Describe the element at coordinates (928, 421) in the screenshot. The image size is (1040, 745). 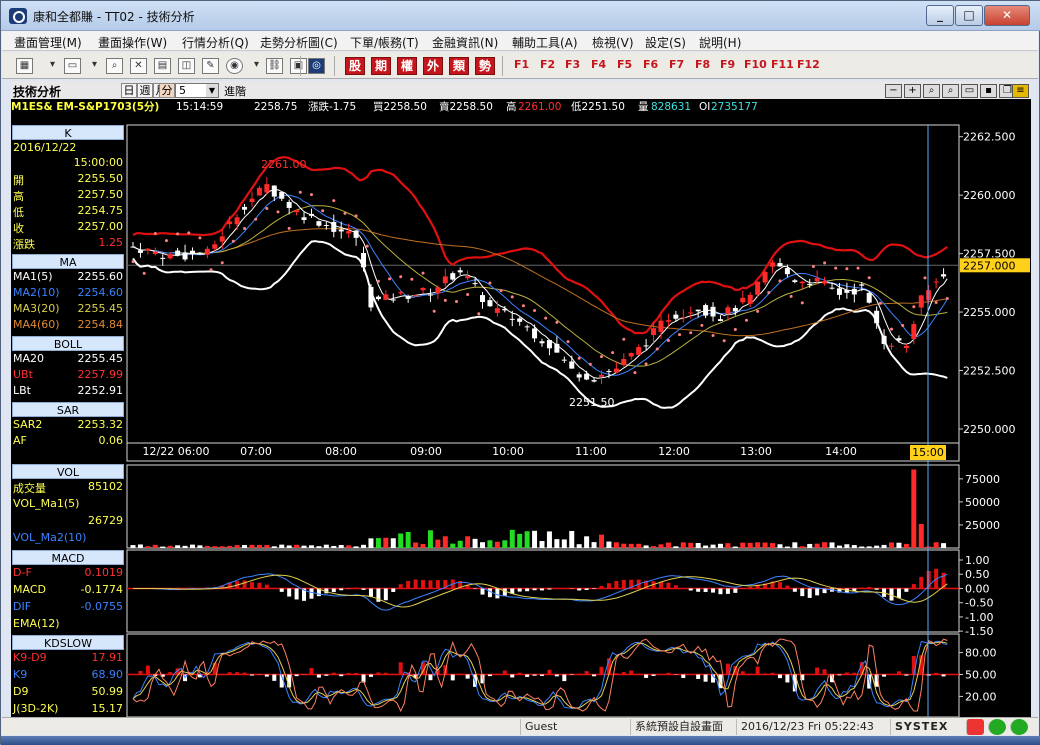
I see `crosshair: 15:00` at that location.